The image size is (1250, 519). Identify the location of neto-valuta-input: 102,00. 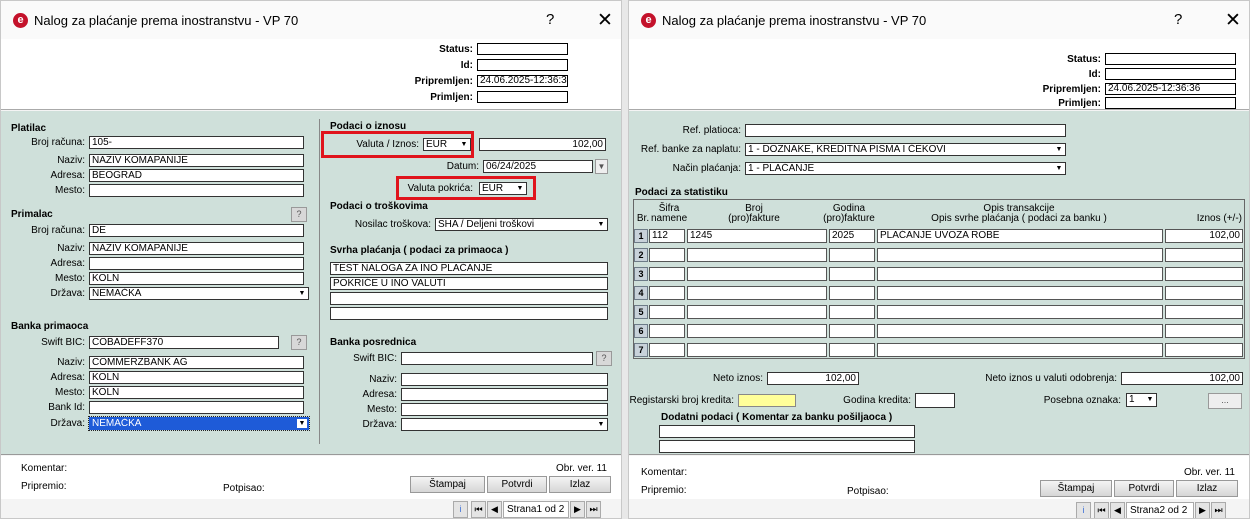
(1182, 378).